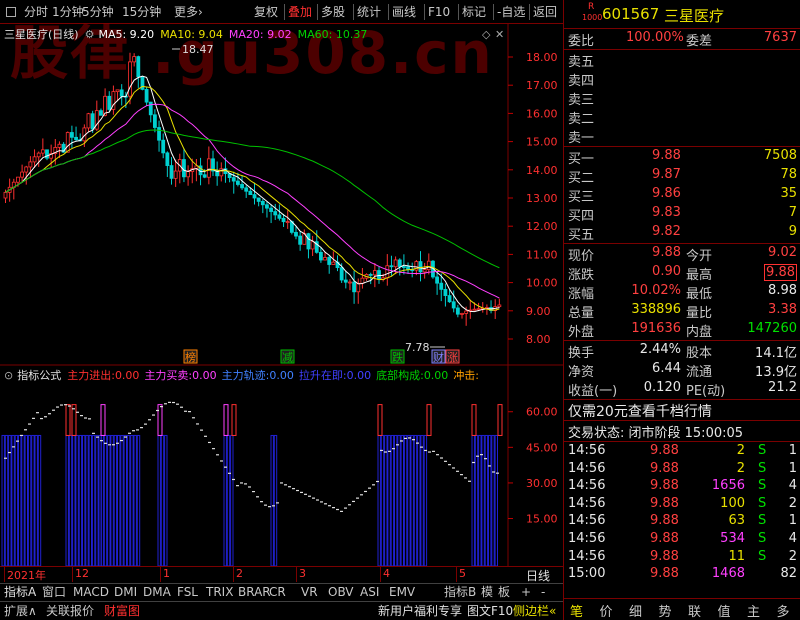  What do you see at coordinates (542, 254) in the screenshot?
I see `price-tick-label: 11.00` at bounding box center [542, 254].